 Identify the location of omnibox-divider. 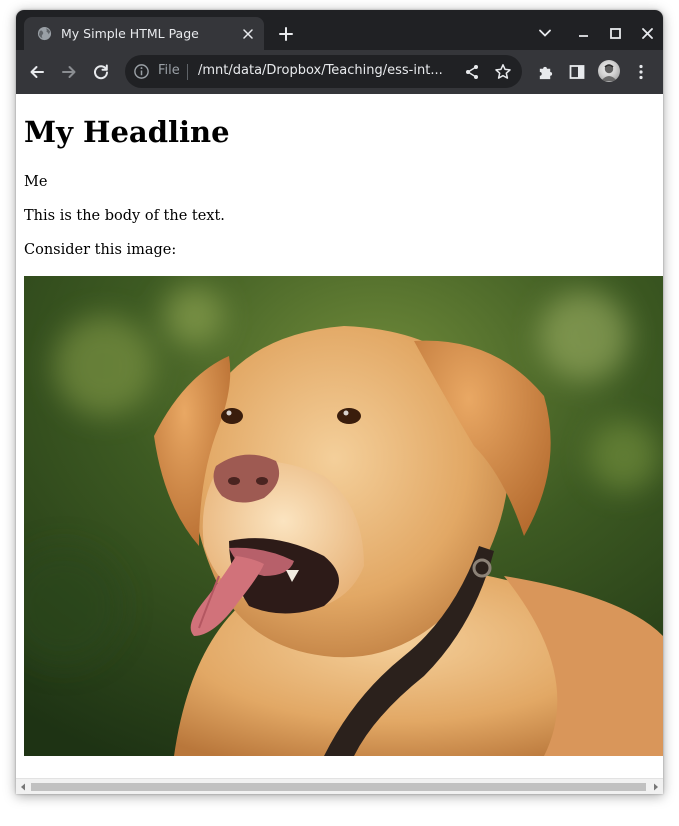
(187, 72).